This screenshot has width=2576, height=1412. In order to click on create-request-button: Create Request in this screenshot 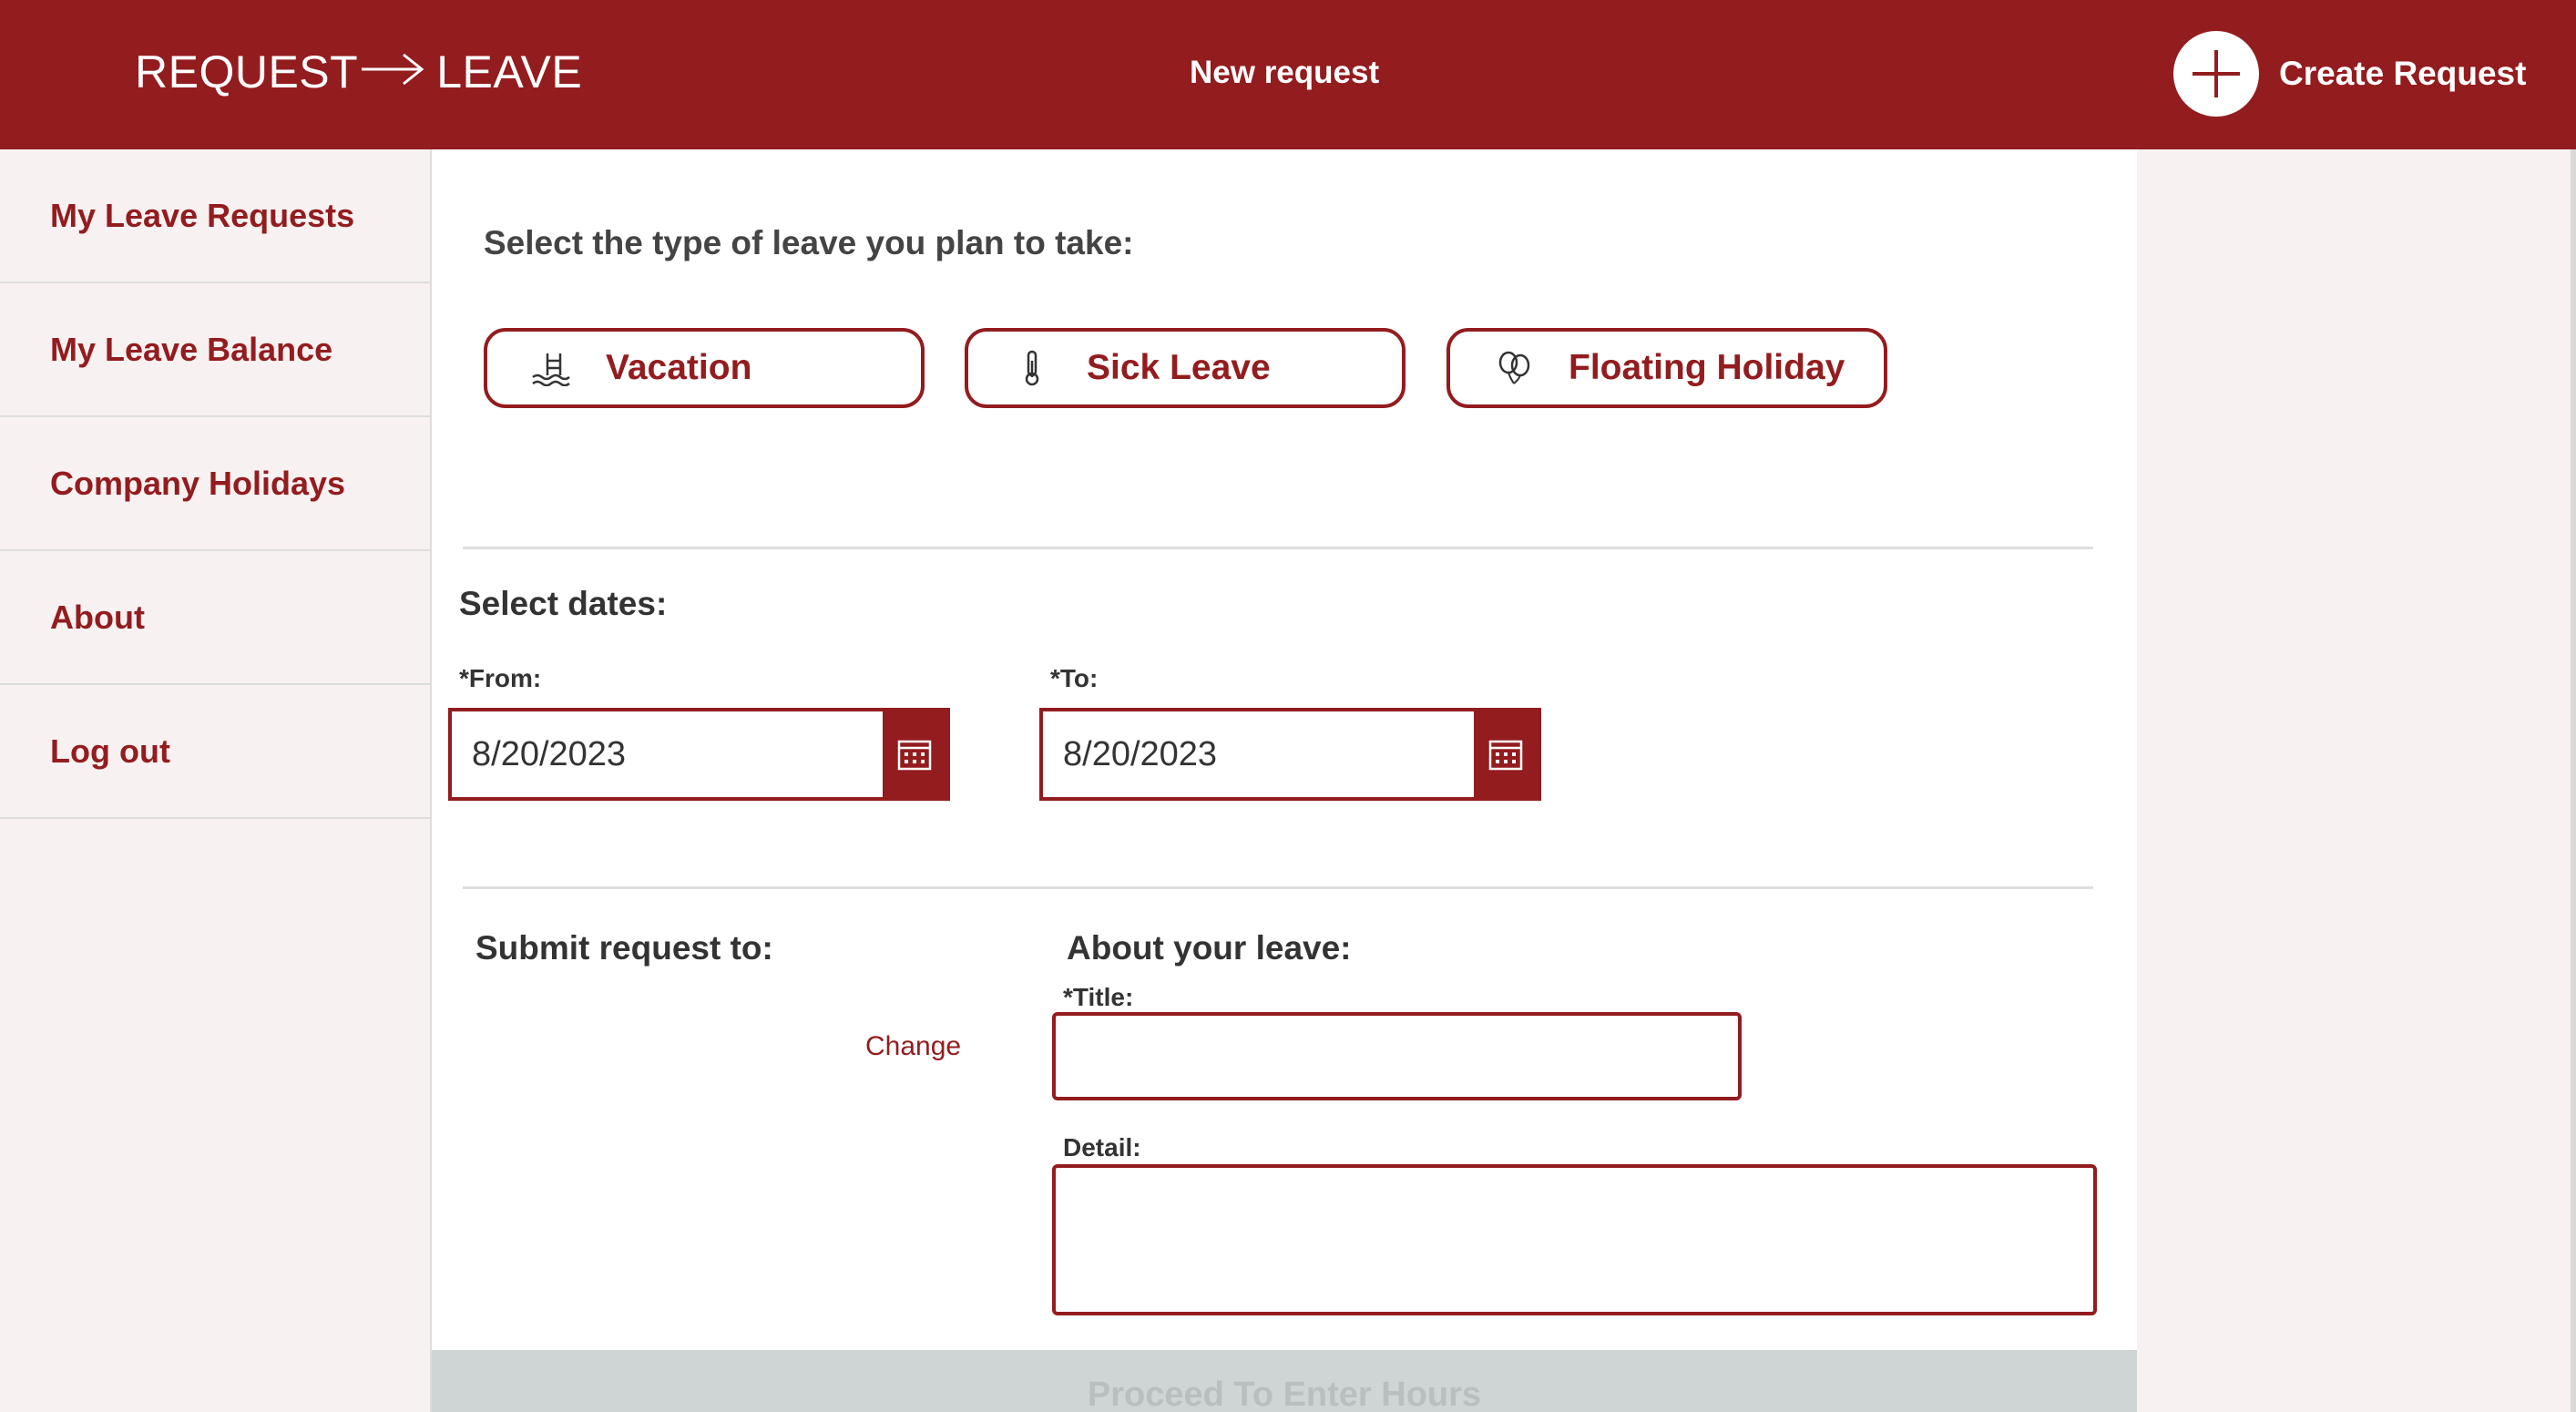, I will do `click(2349, 74)`.